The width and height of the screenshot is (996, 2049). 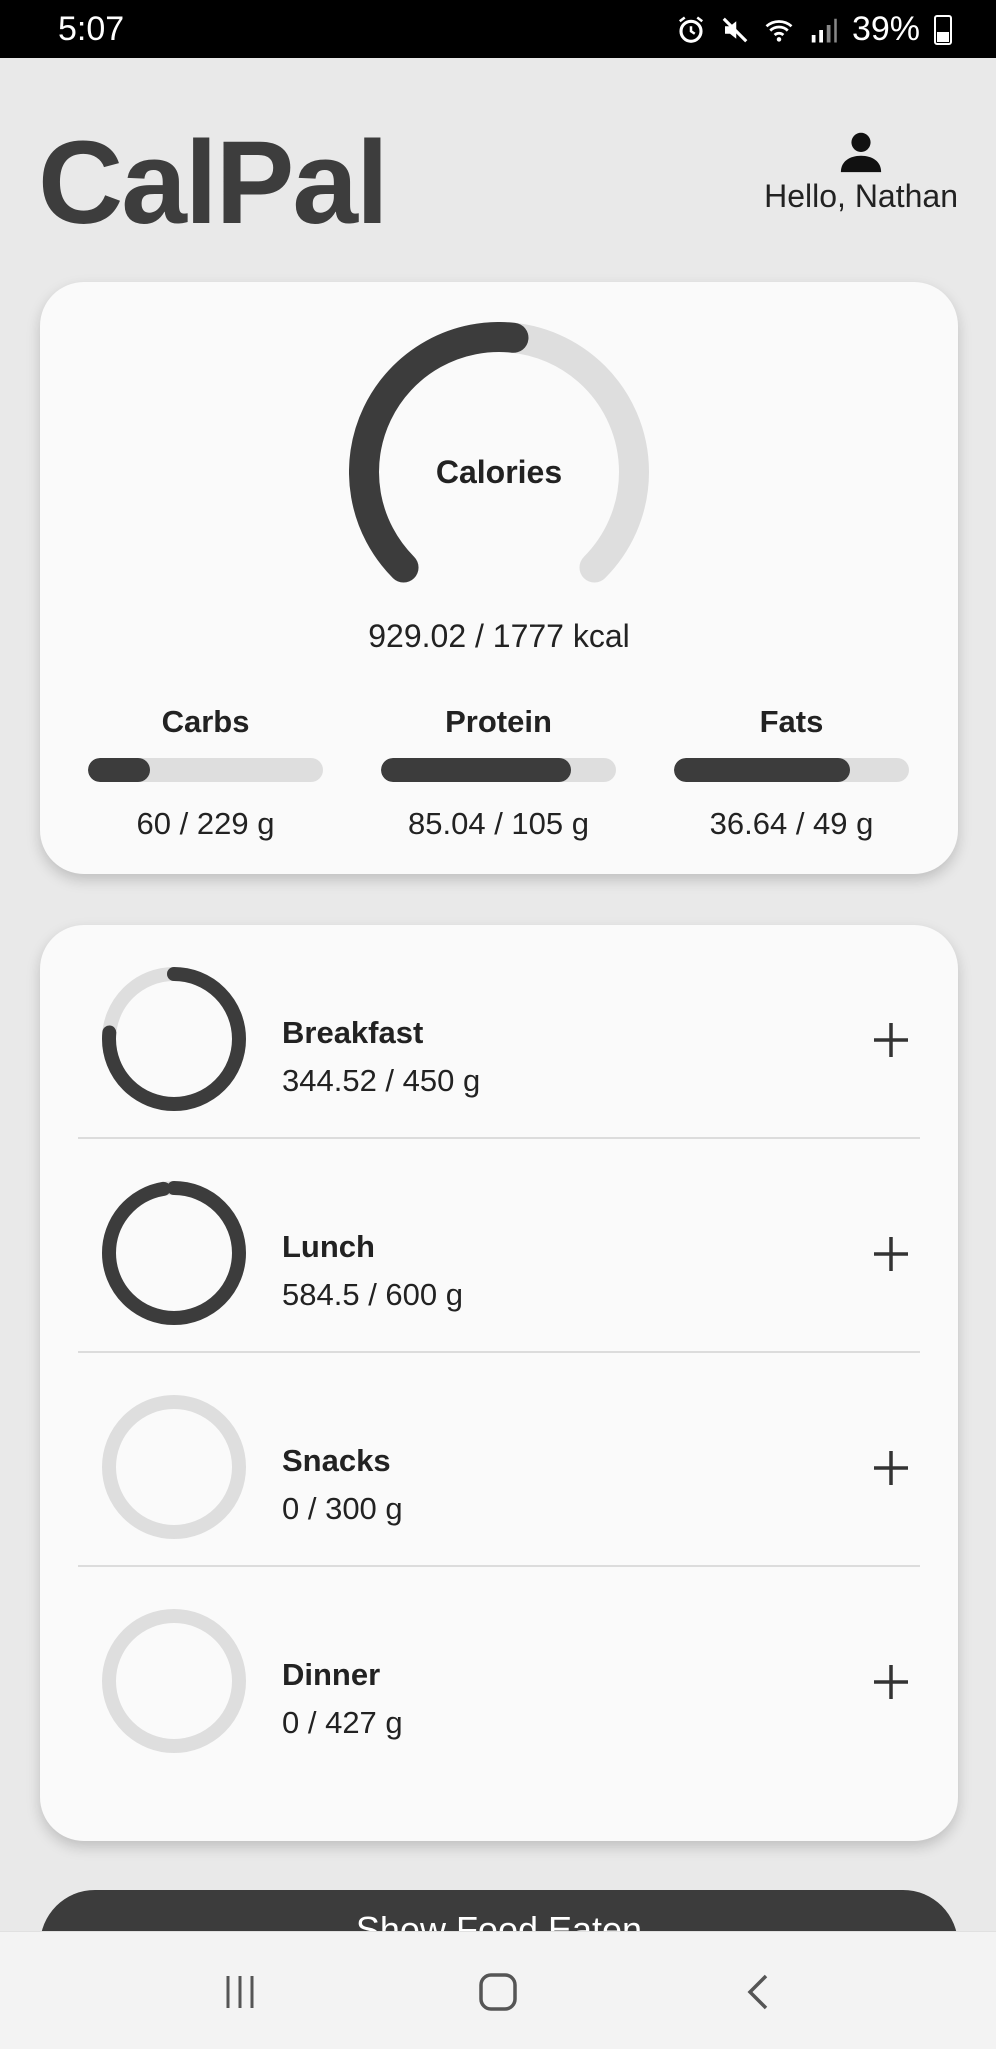 I want to click on meal-row-snacks: Snacks 0 / 300 g, so click(x=499, y=1460).